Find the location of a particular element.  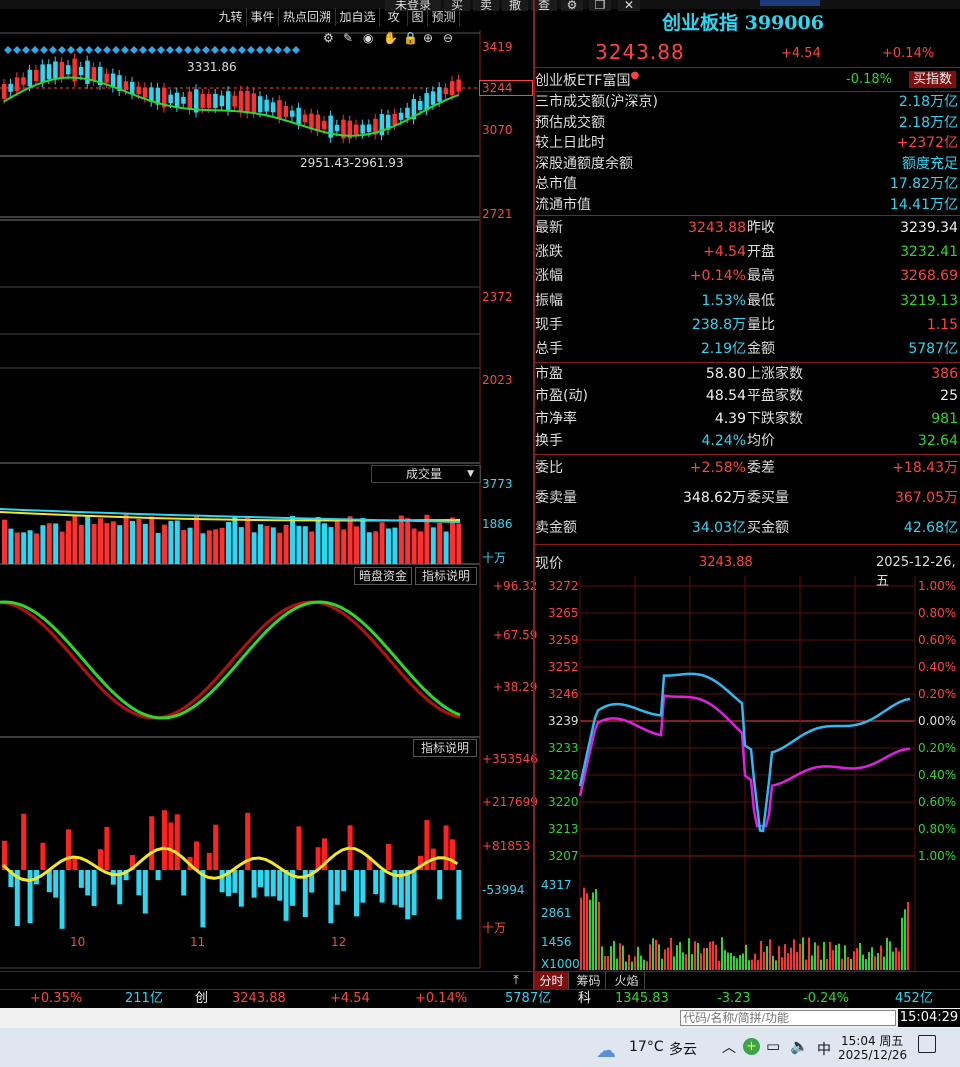

ticker-c-name: 科 is located at coordinates (584, 998).